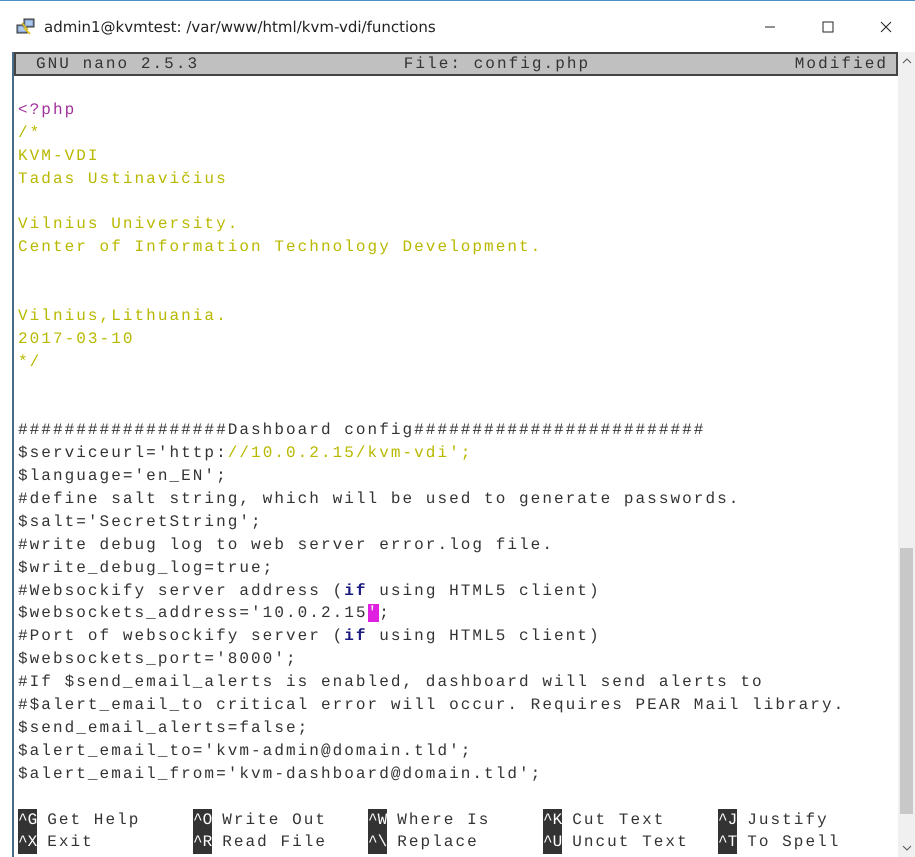 This screenshot has width=915, height=857. Describe the element at coordinates (907, 848) in the screenshot. I see `scroll-down-icon` at that location.